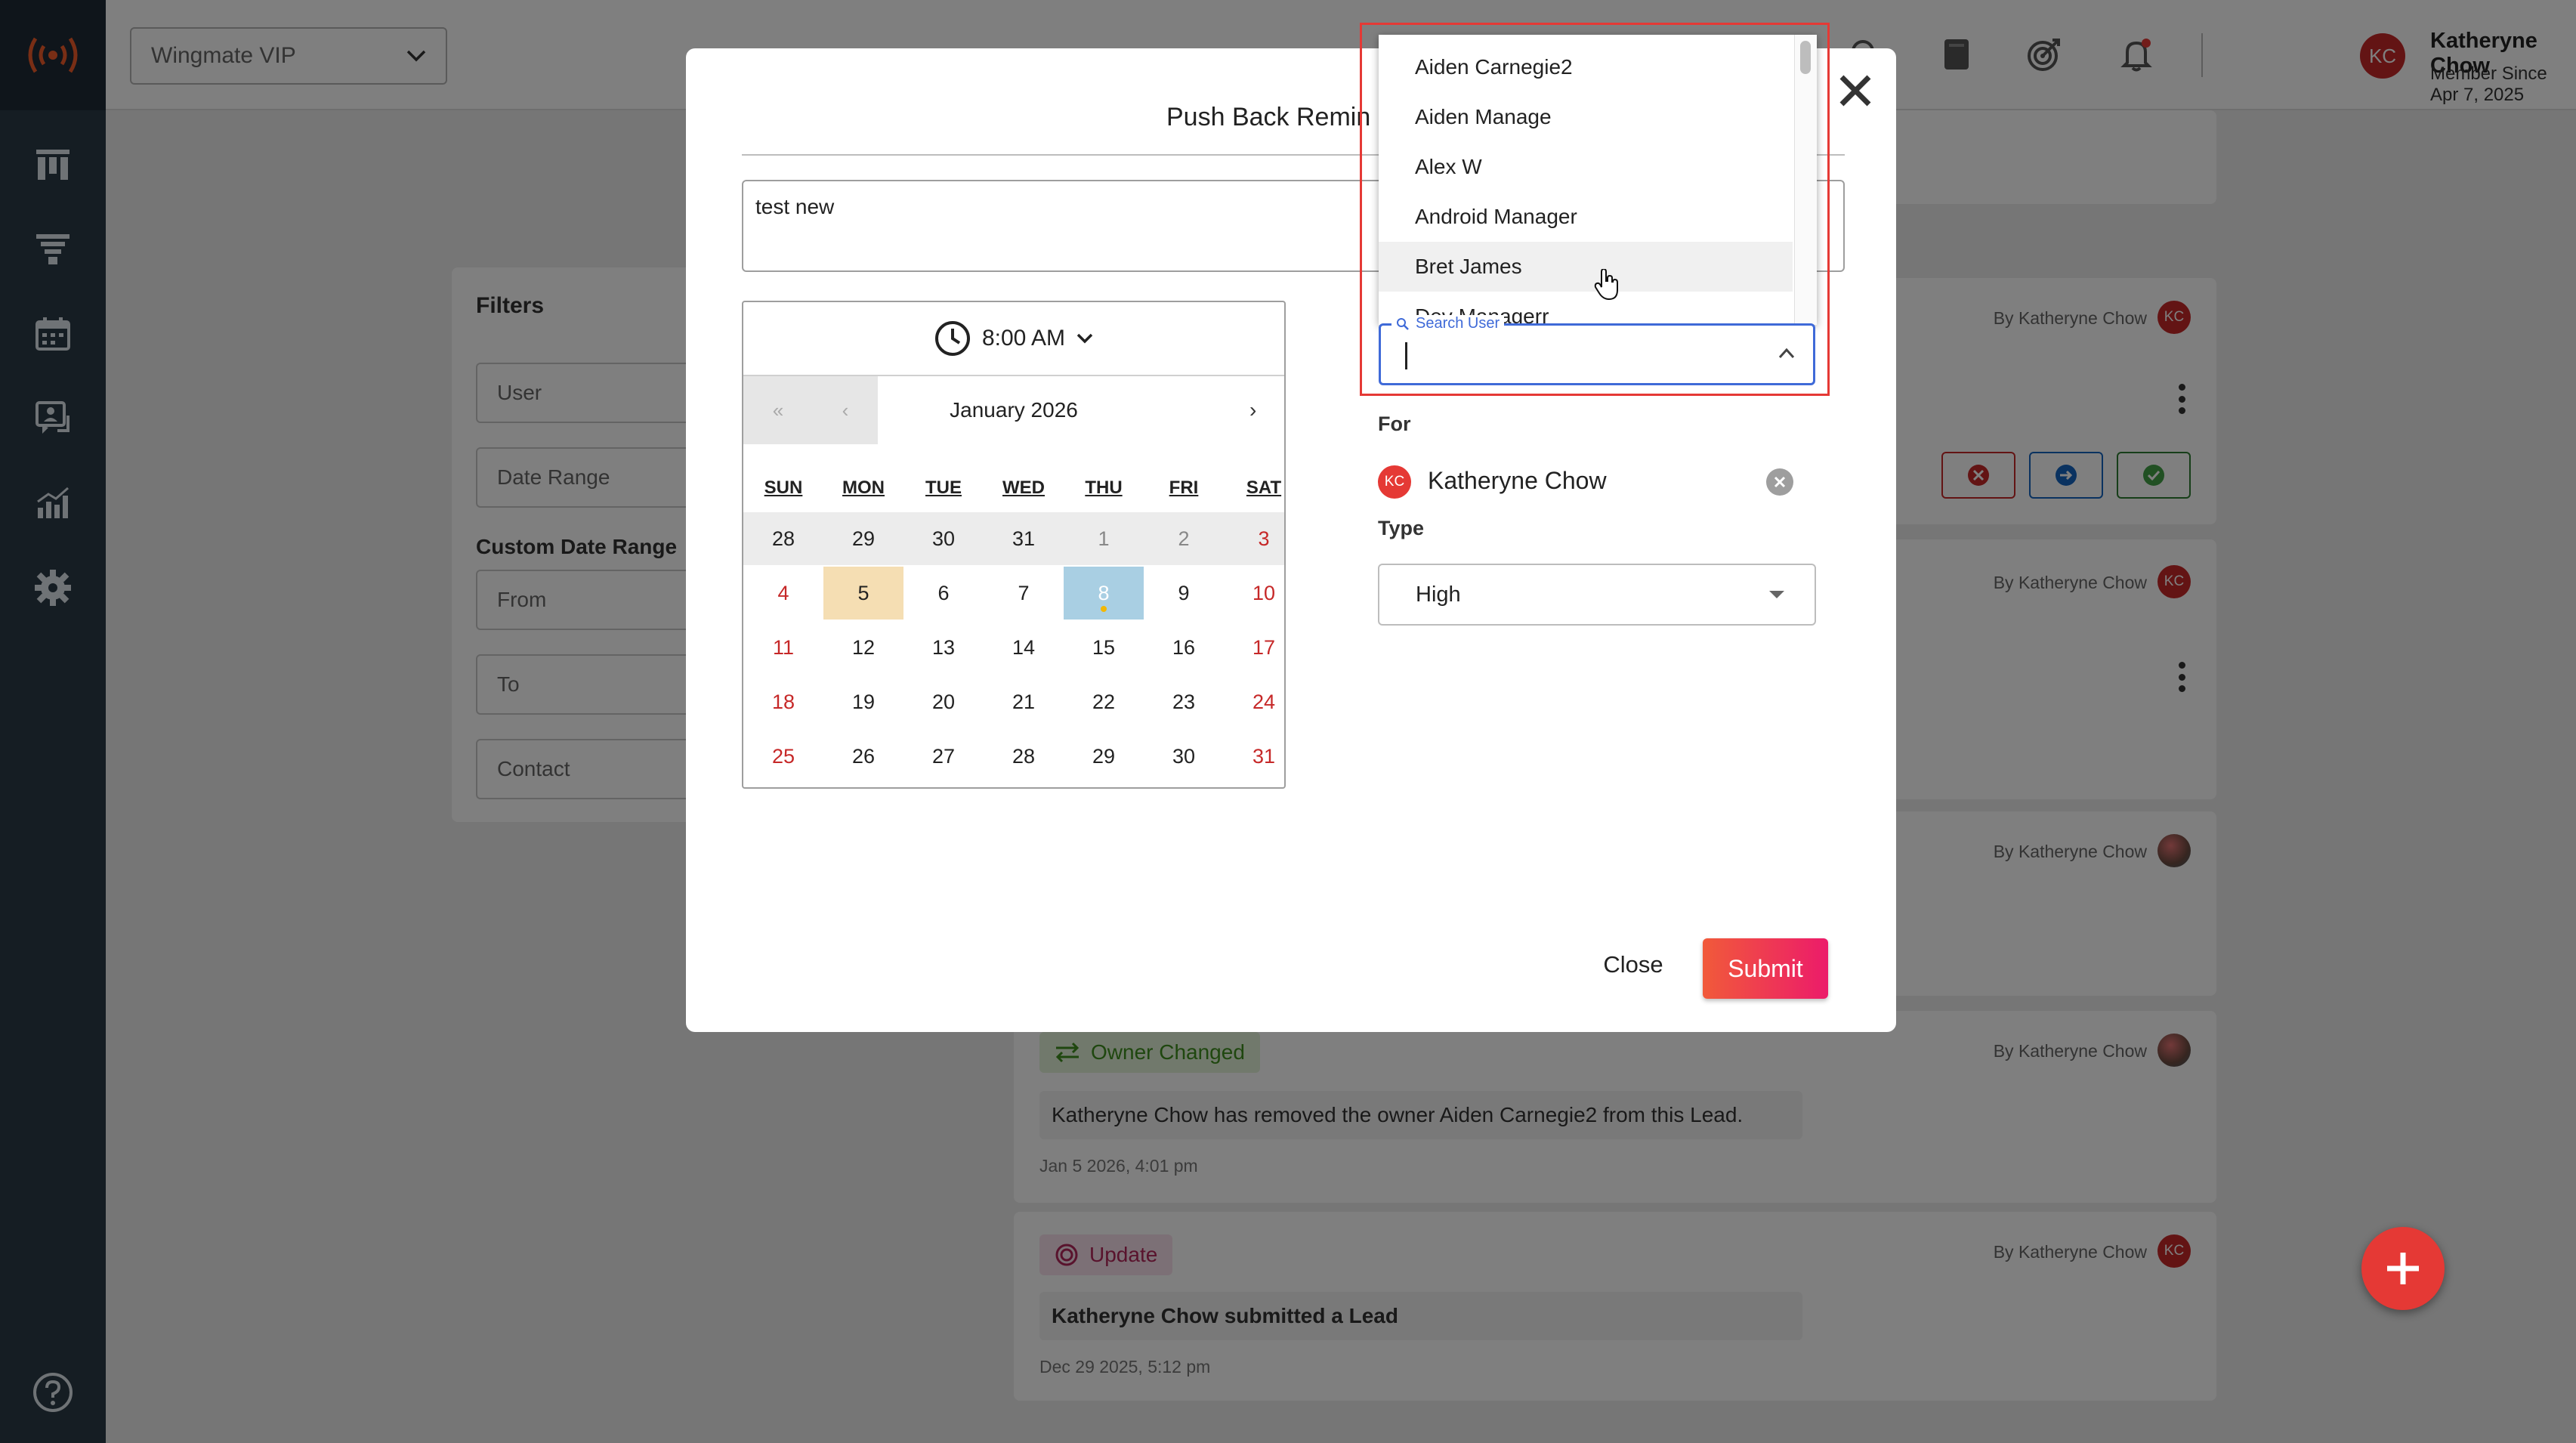  I want to click on calendar-day: 9, so click(1184, 593).